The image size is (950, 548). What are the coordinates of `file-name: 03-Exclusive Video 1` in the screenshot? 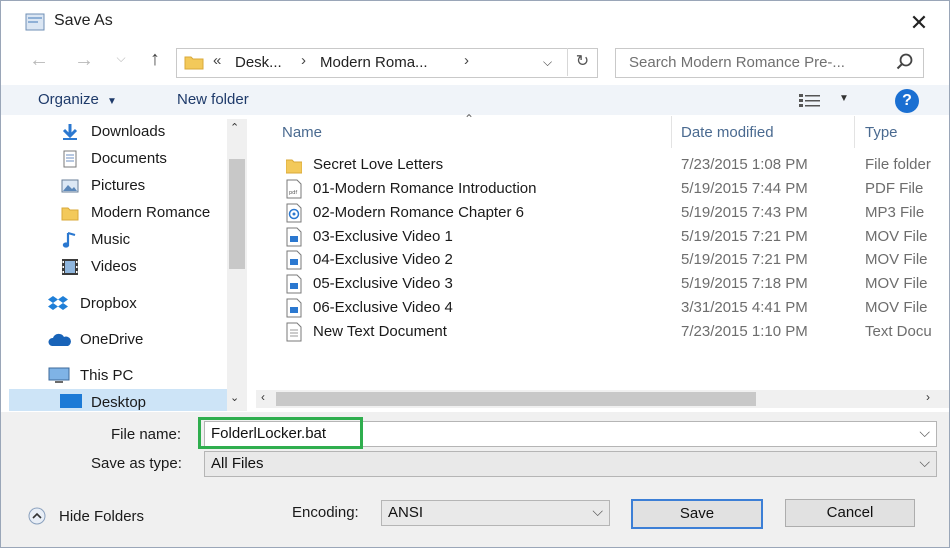 It's located at (383, 236).